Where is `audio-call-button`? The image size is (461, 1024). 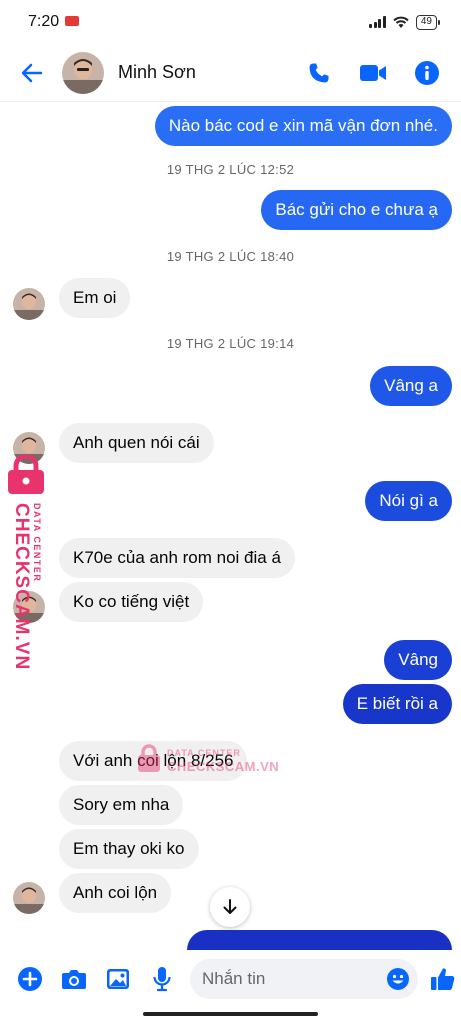
audio-call-button is located at coordinates (319, 73).